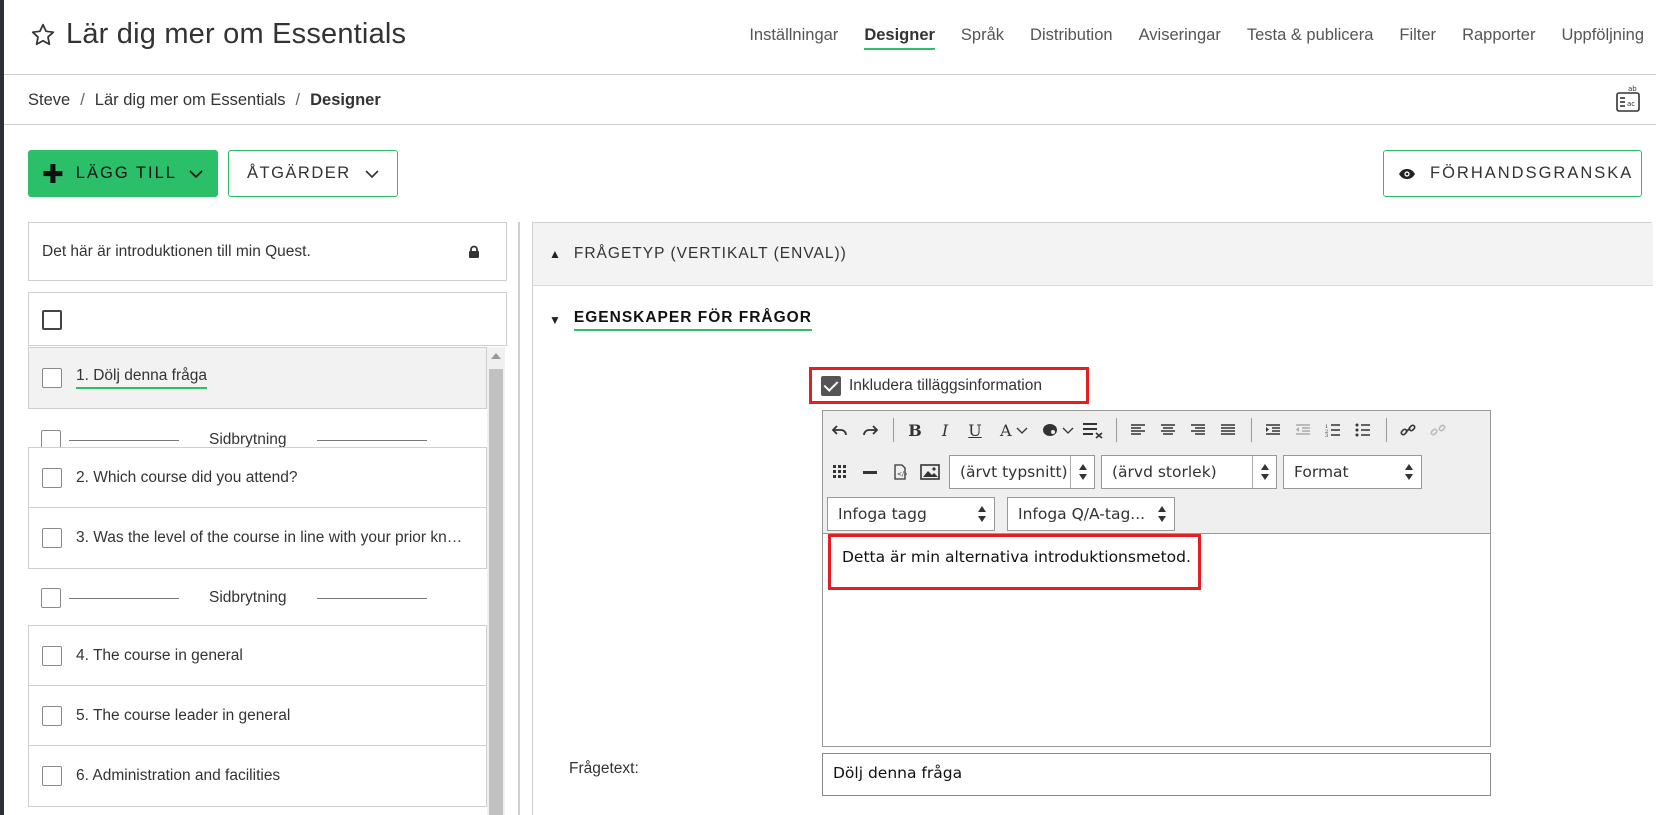 The image size is (1656, 815). Describe the element at coordinates (1407, 173) in the screenshot. I see `eye-icon` at that location.